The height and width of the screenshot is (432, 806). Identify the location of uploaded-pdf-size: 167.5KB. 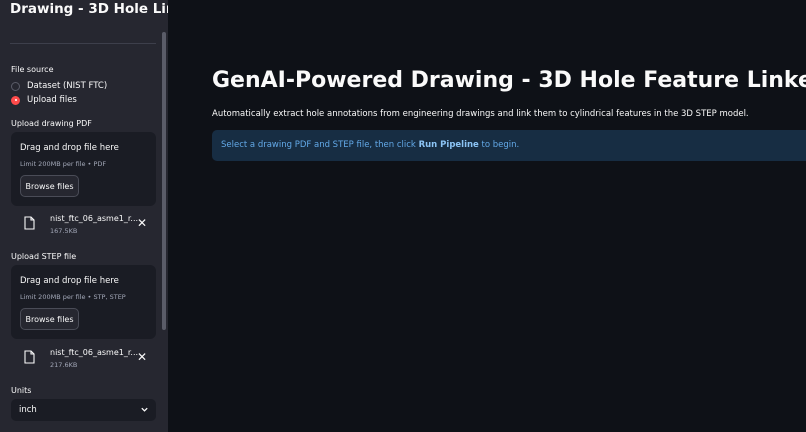
(64, 231).